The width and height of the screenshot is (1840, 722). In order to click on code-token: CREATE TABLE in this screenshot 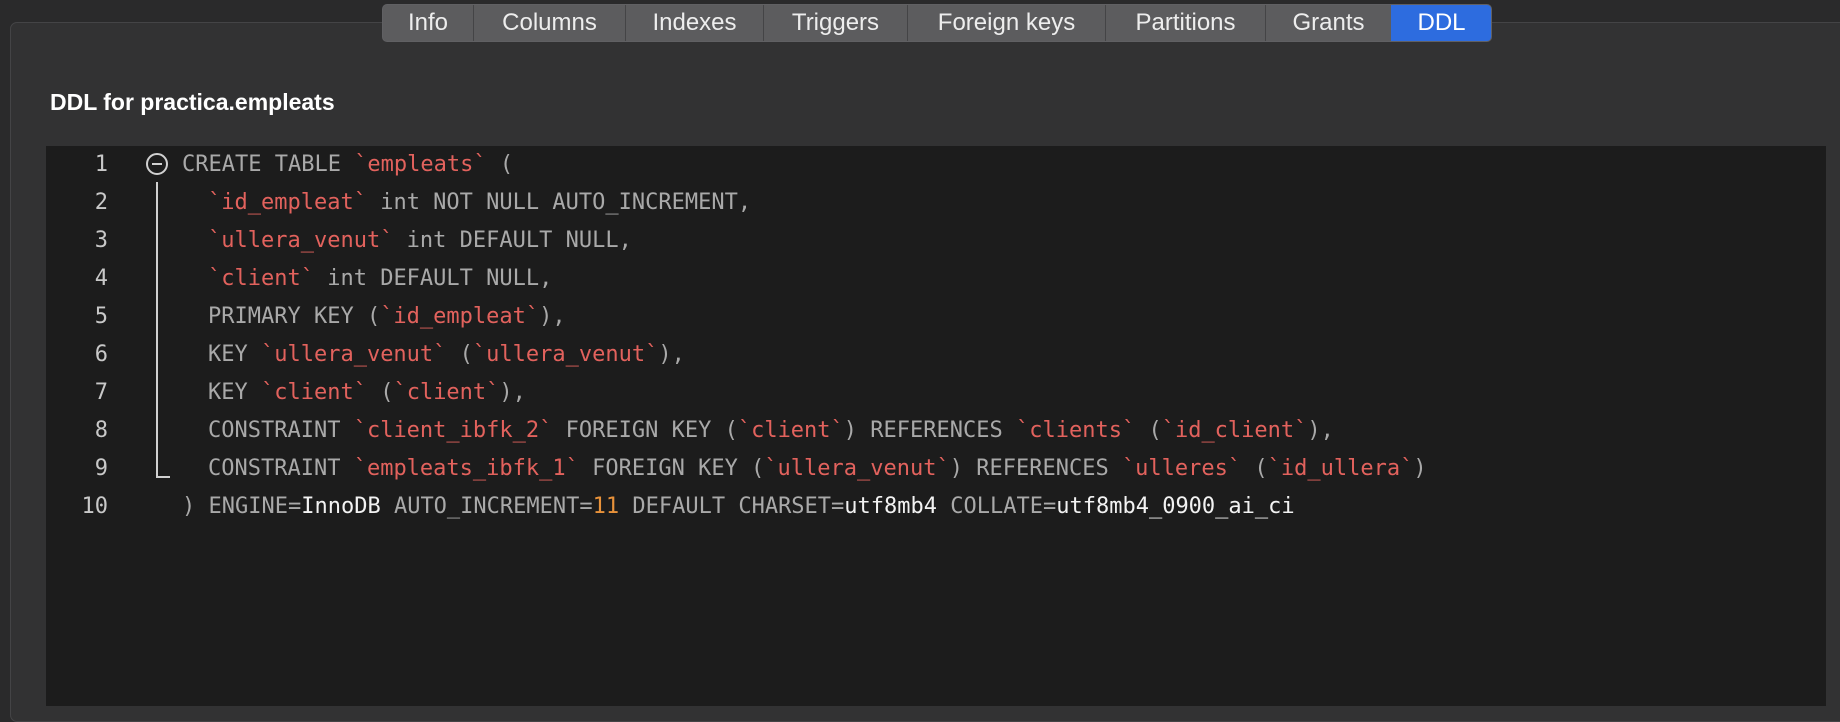, I will do `click(268, 164)`.